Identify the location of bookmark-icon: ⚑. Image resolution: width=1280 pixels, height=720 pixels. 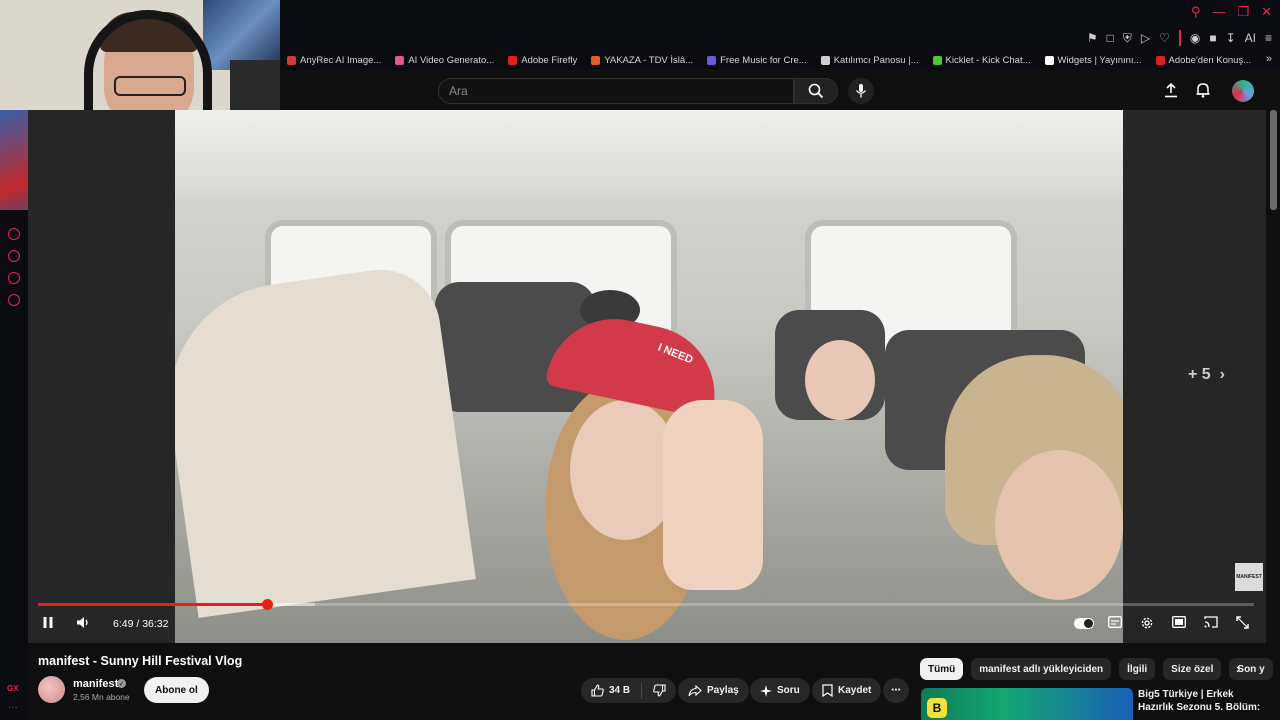
(1092, 38).